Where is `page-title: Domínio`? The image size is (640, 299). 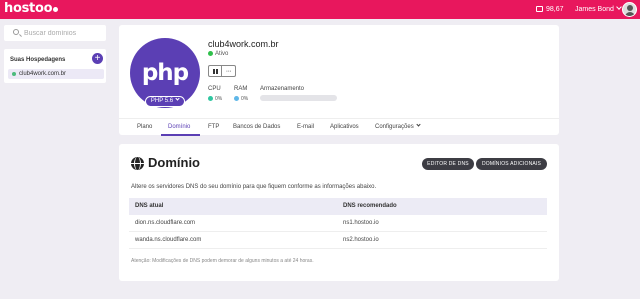
page-title: Domínio is located at coordinates (174, 162).